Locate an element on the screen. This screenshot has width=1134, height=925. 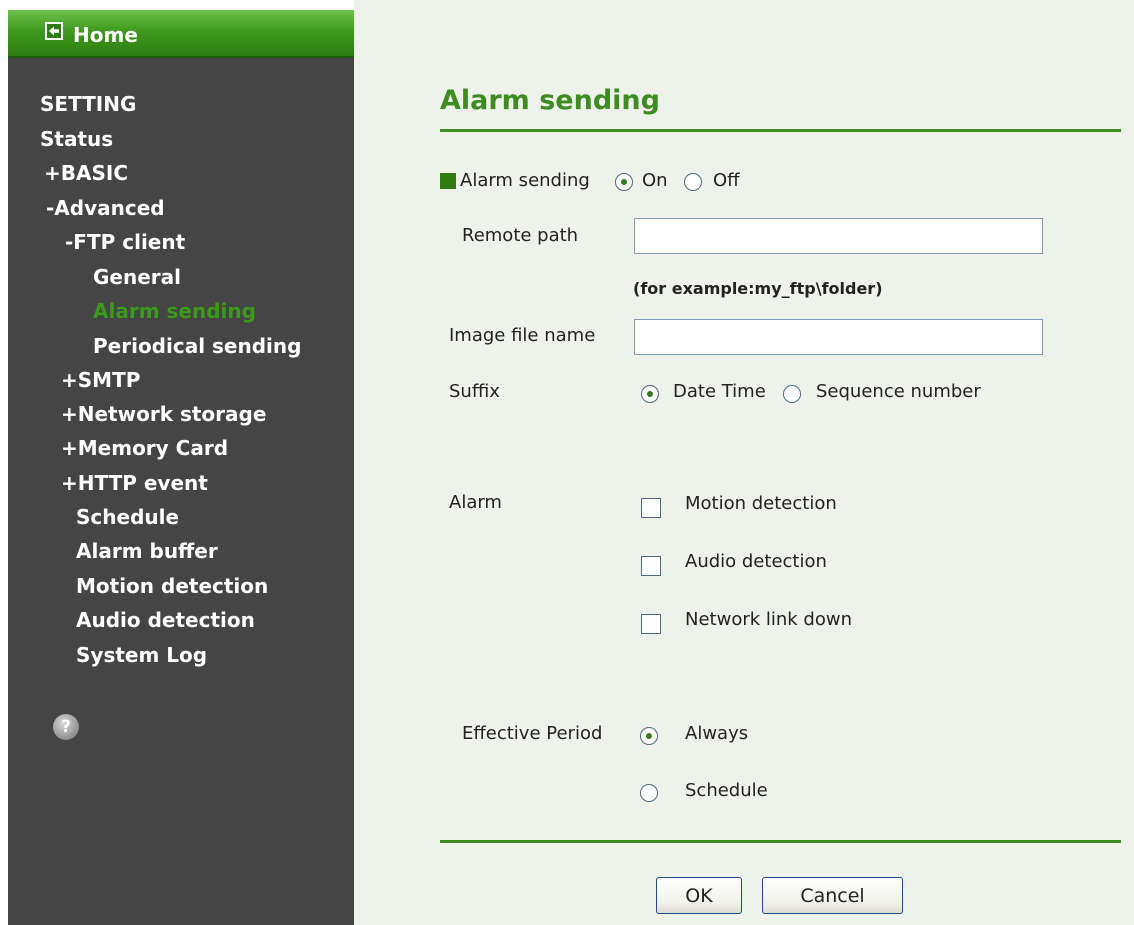
suffix-label: Suffix is located at coordinates (474, 391).